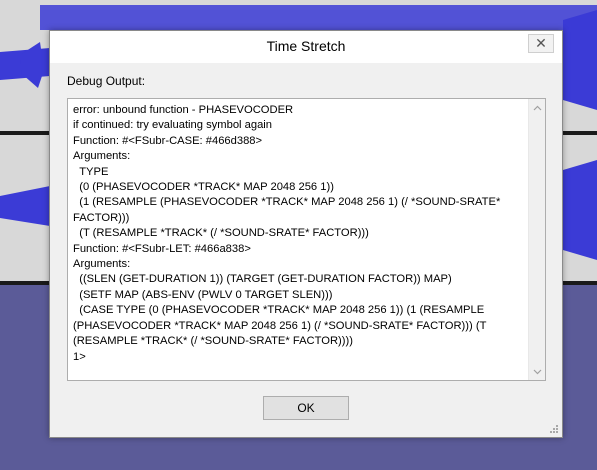 The height and width of the screenshot is (470, 597). I want to click on chevron-up-icon, so click(537, 107).